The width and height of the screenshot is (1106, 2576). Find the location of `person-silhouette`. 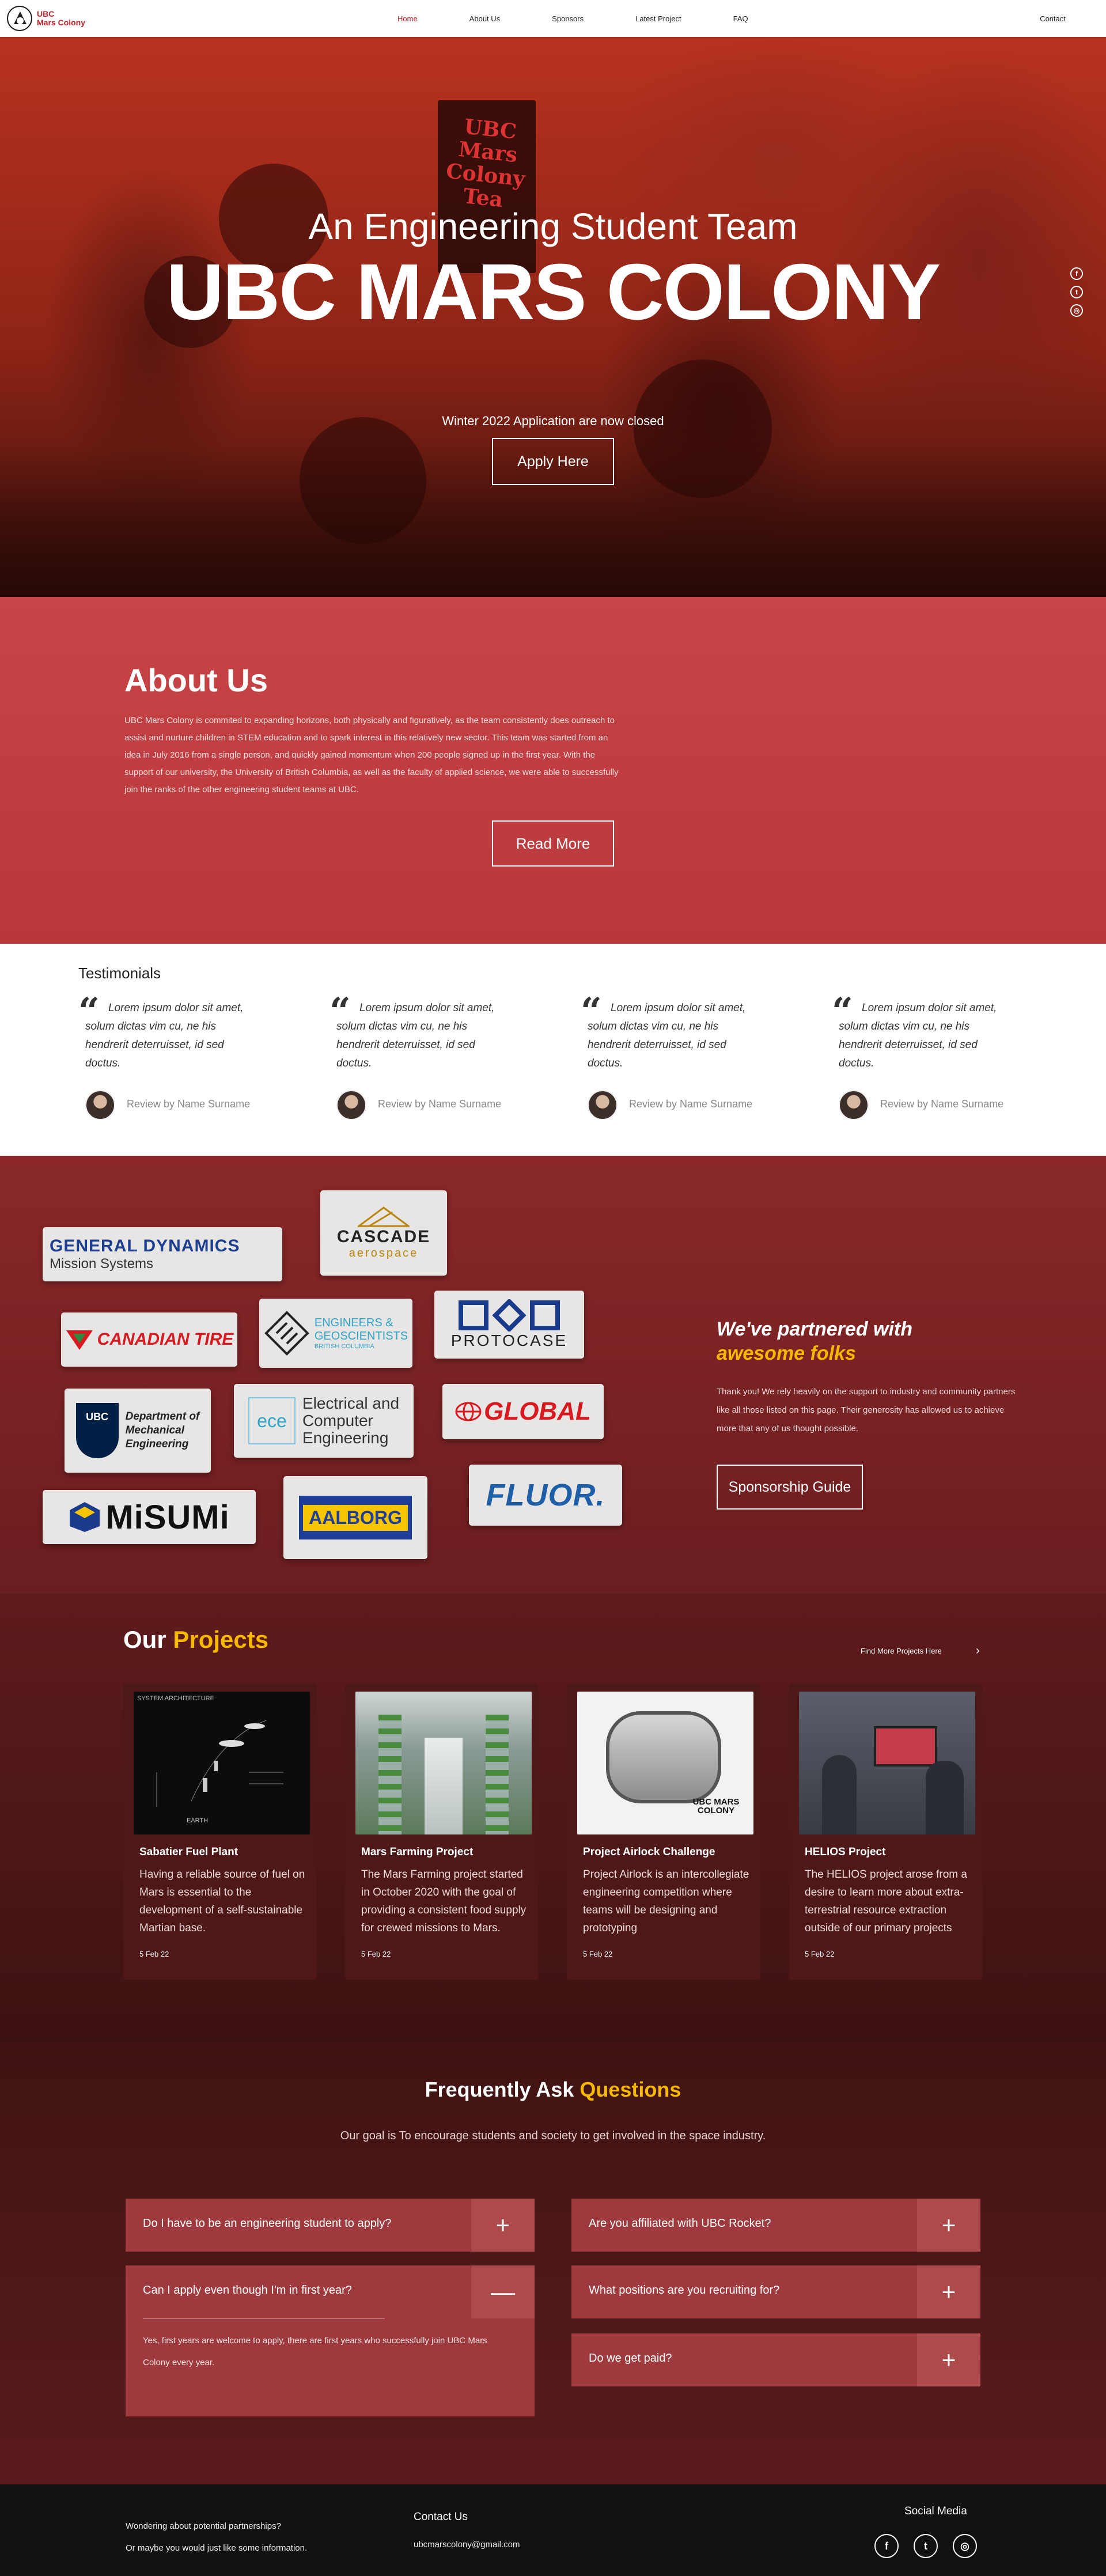

person-silhouette is located at coordinates (839, 1794).